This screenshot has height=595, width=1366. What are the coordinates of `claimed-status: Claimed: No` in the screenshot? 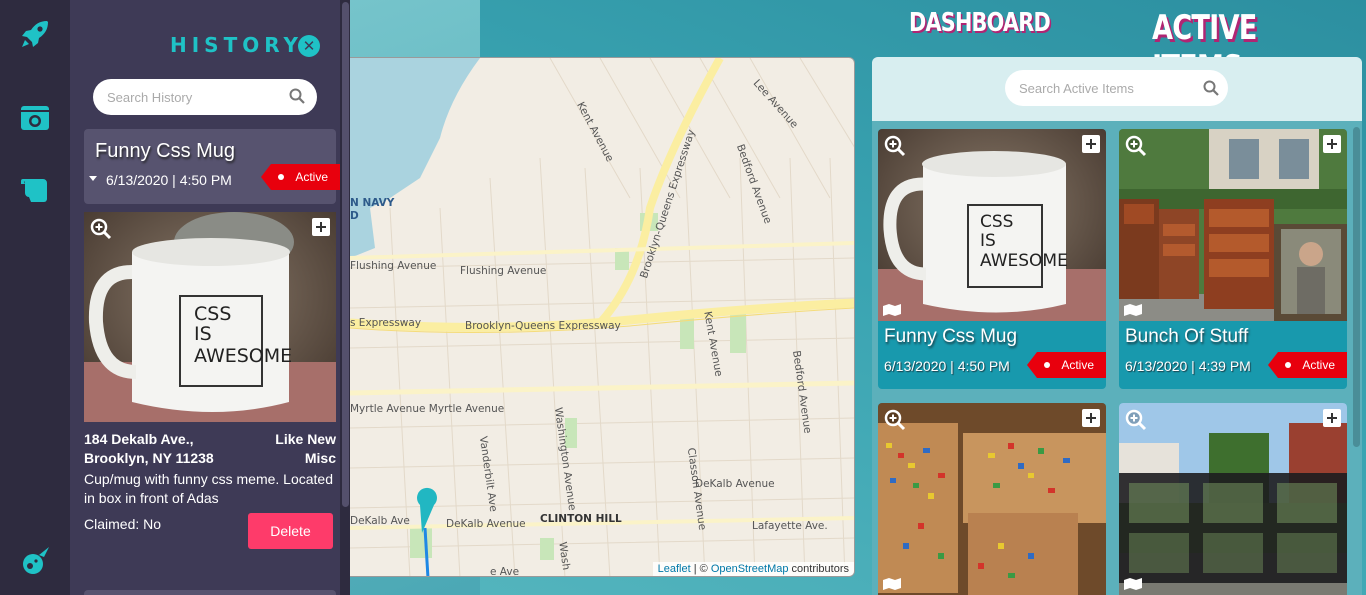 It's located at (123, 524).